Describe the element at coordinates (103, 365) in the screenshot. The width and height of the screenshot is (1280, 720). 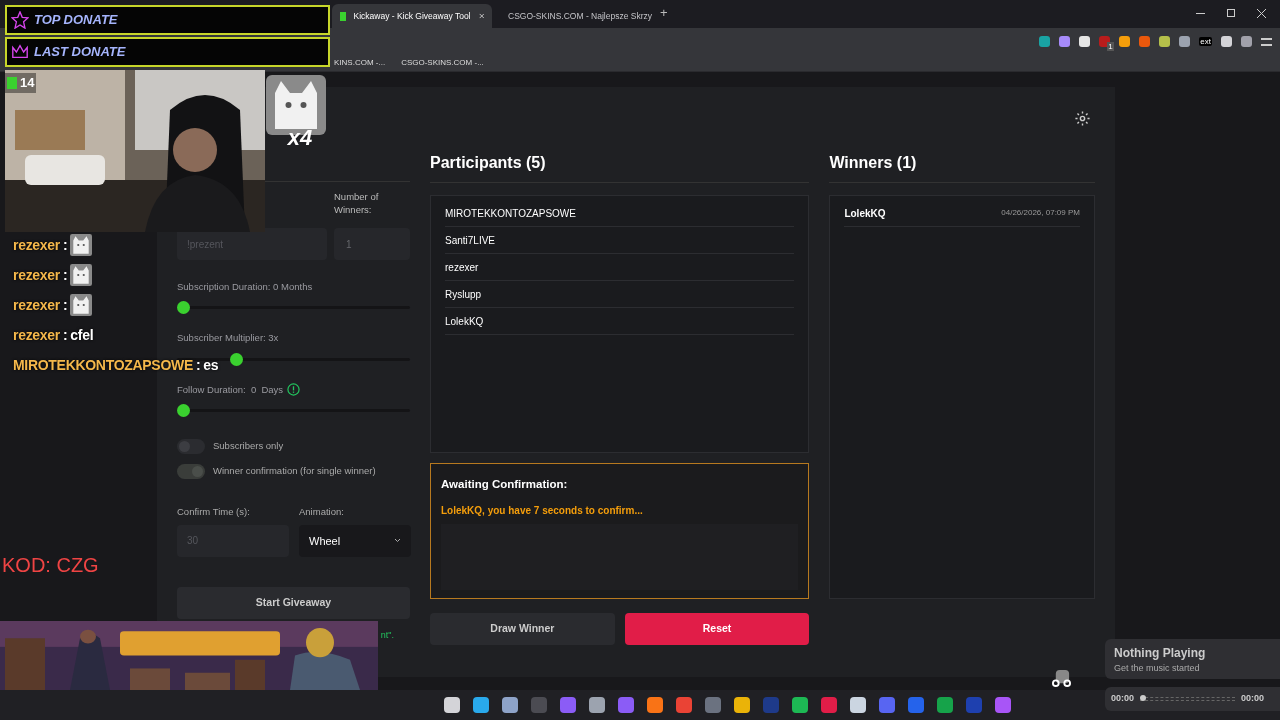
I see `chat-username: MIROTEKKONTOZAPSOWE` at that location.